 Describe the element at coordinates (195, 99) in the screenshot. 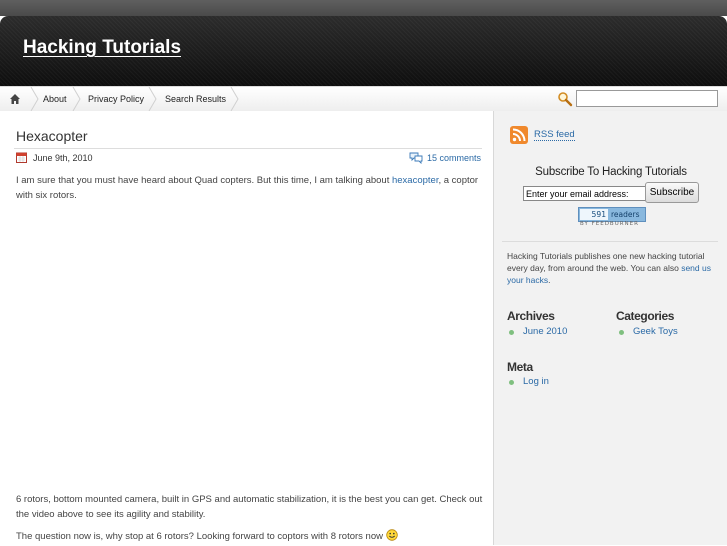

I see `nav-item-search-results: Search Results` at that location.